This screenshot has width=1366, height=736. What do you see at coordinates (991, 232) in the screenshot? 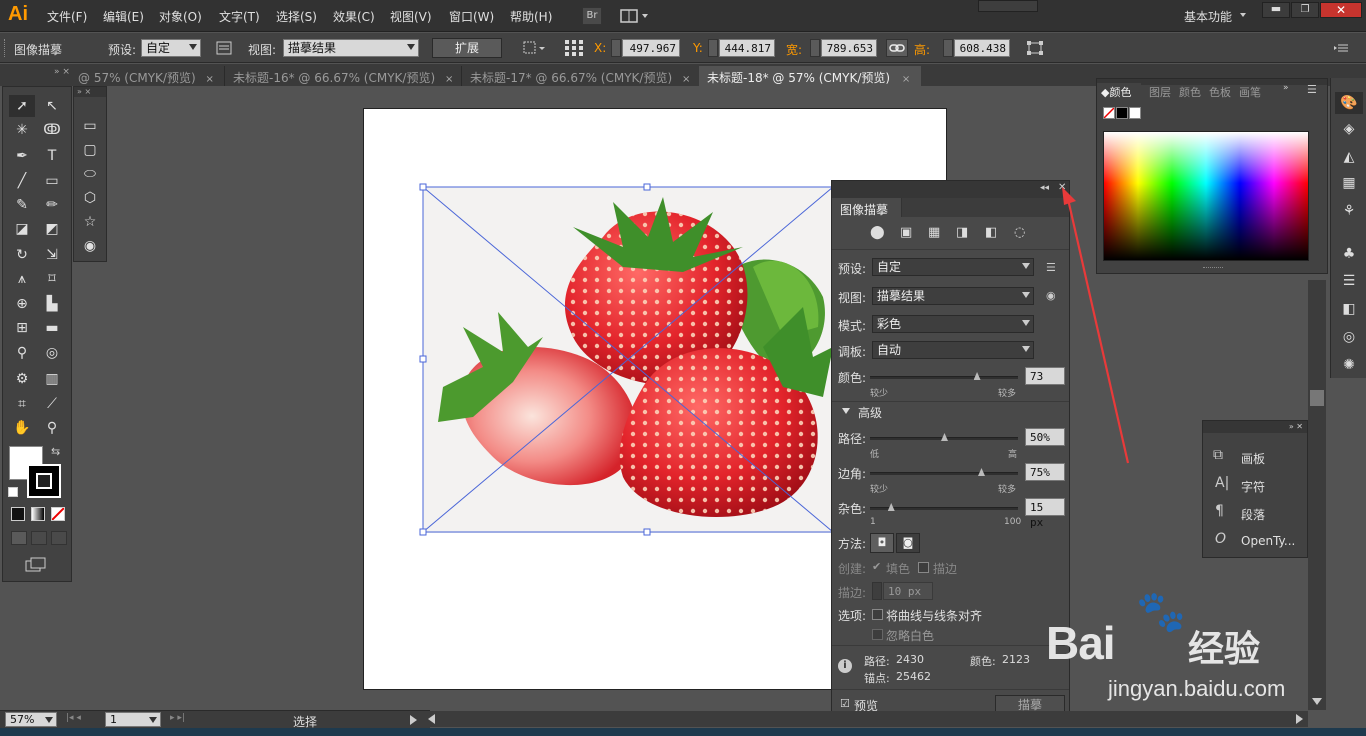
I see `black-white-icon: ◧` at bounding box center [991, 232].